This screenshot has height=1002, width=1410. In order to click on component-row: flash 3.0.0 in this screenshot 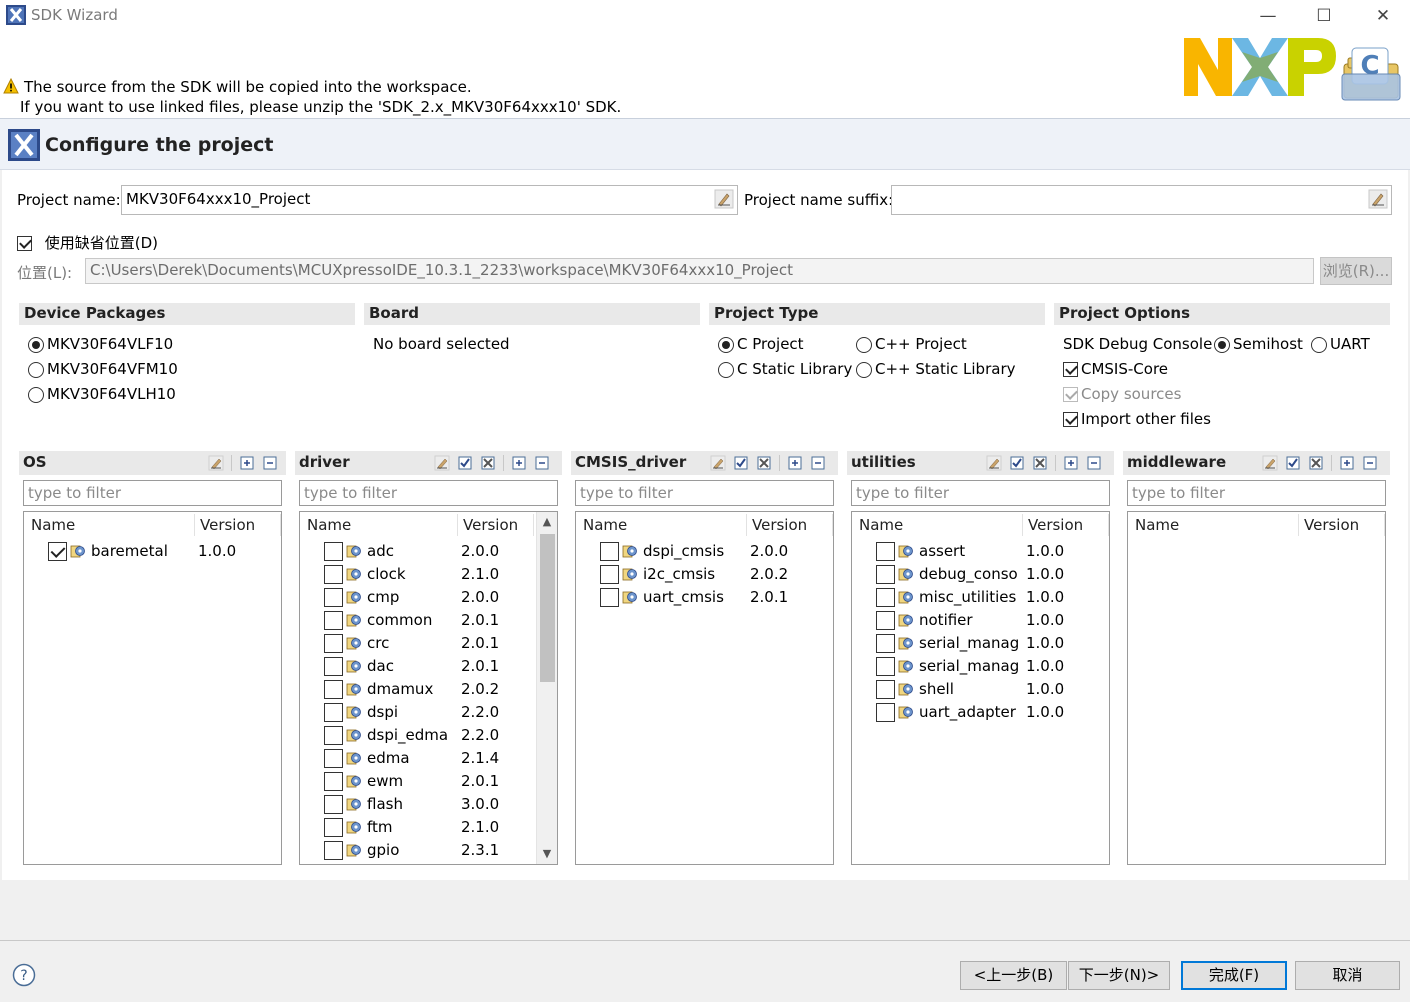, I will do `click(428, 804)`.